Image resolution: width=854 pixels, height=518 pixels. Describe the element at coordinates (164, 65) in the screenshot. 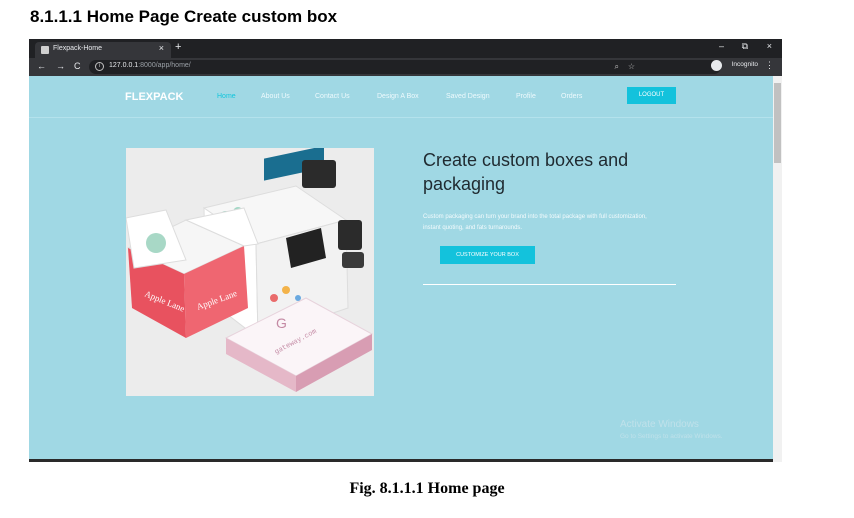

I see `url-path: :8000/app/home/` at that location.